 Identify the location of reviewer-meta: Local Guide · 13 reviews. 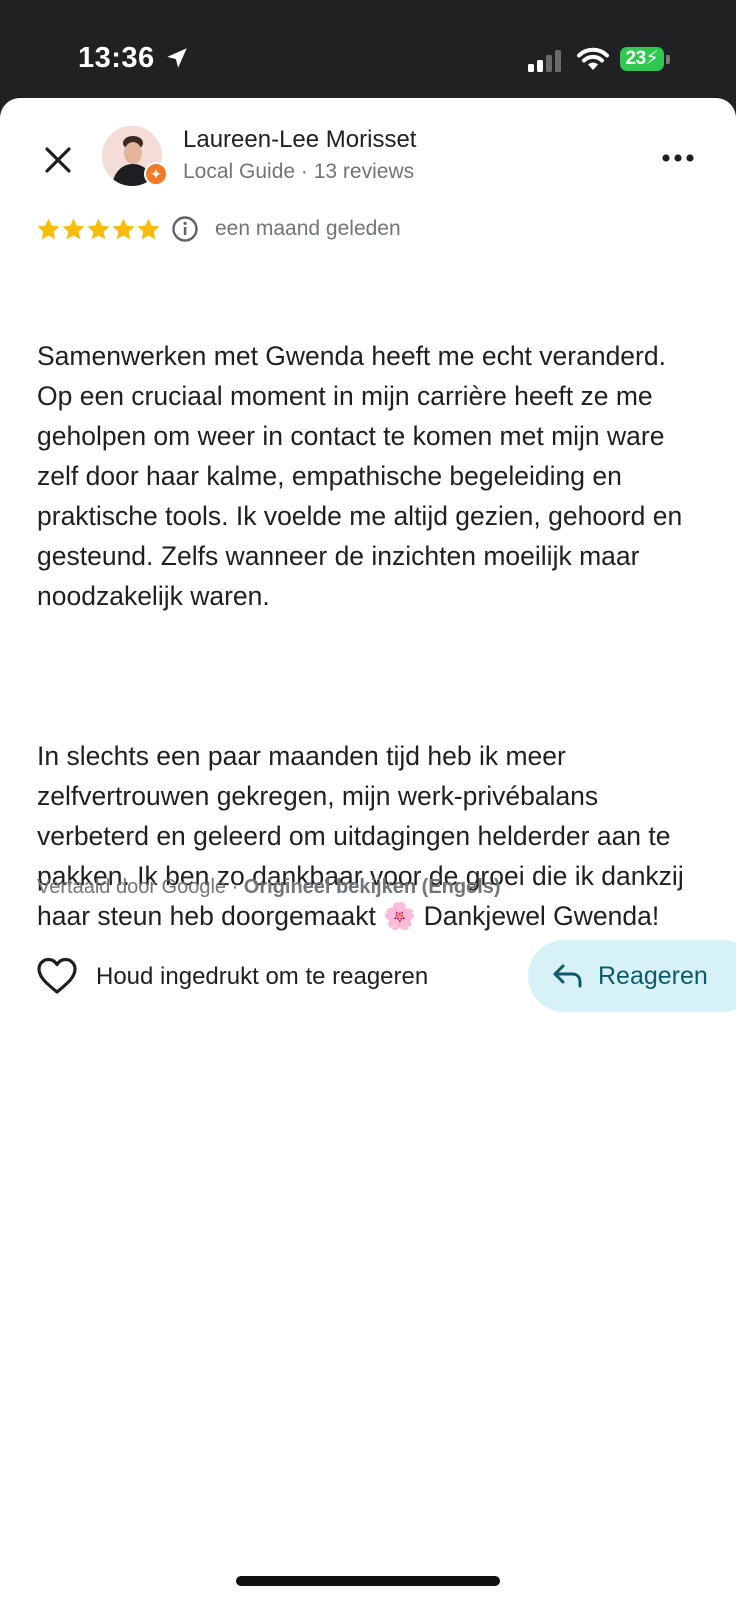
(299, 171).